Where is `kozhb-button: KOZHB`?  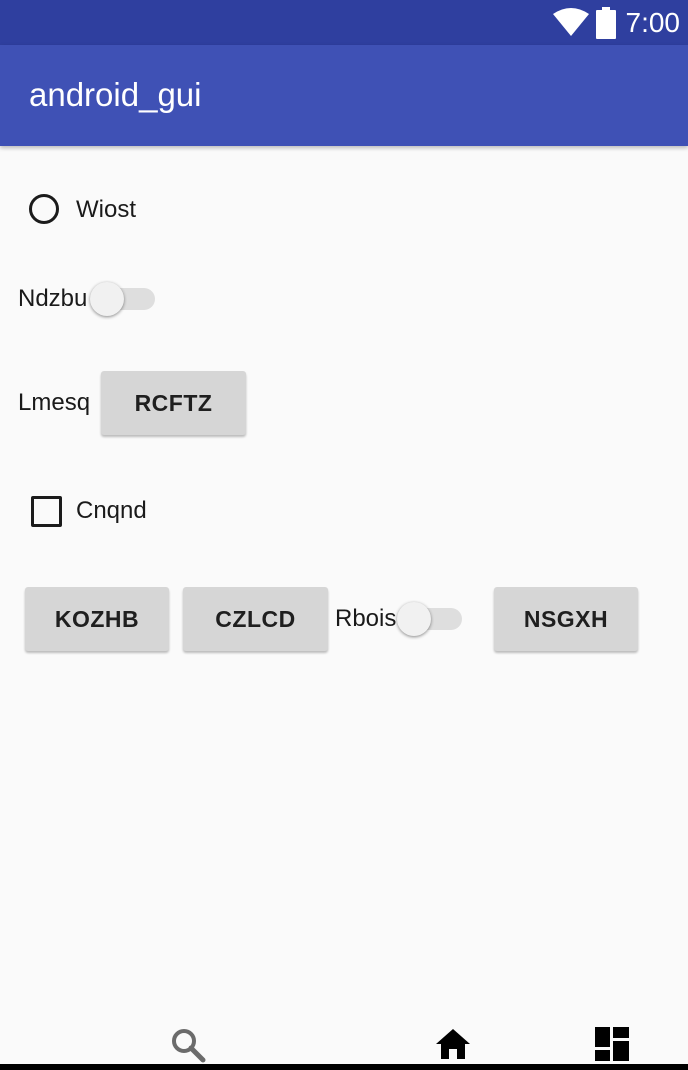
kozhb-button: KOZHB is located at coordinates (97, 619).